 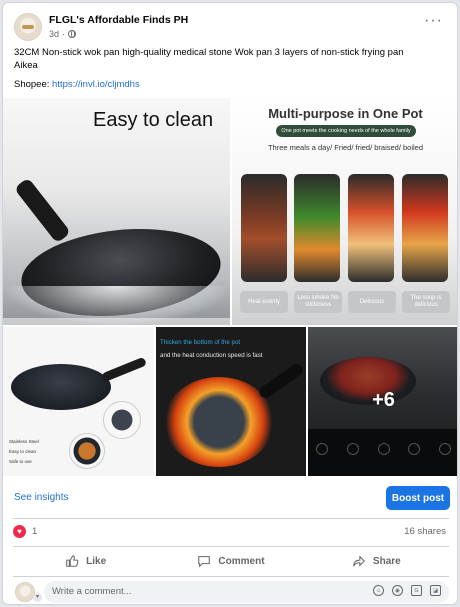 I want to click on pan-shape, so click(x=61, y=387).